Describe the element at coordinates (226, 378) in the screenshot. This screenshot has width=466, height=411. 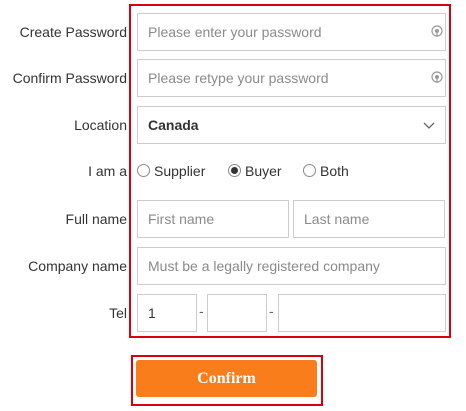
I see `confirm-button: Confirm` at that location.